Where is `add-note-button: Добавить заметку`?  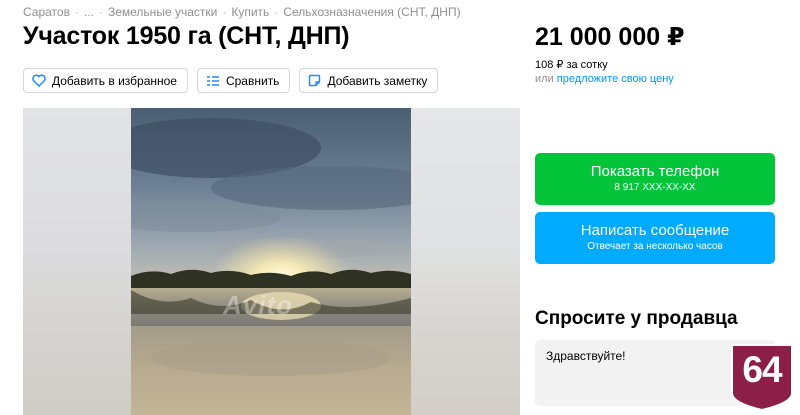
add-note-button: Добавить заметку is located at coordinates (369, 80).